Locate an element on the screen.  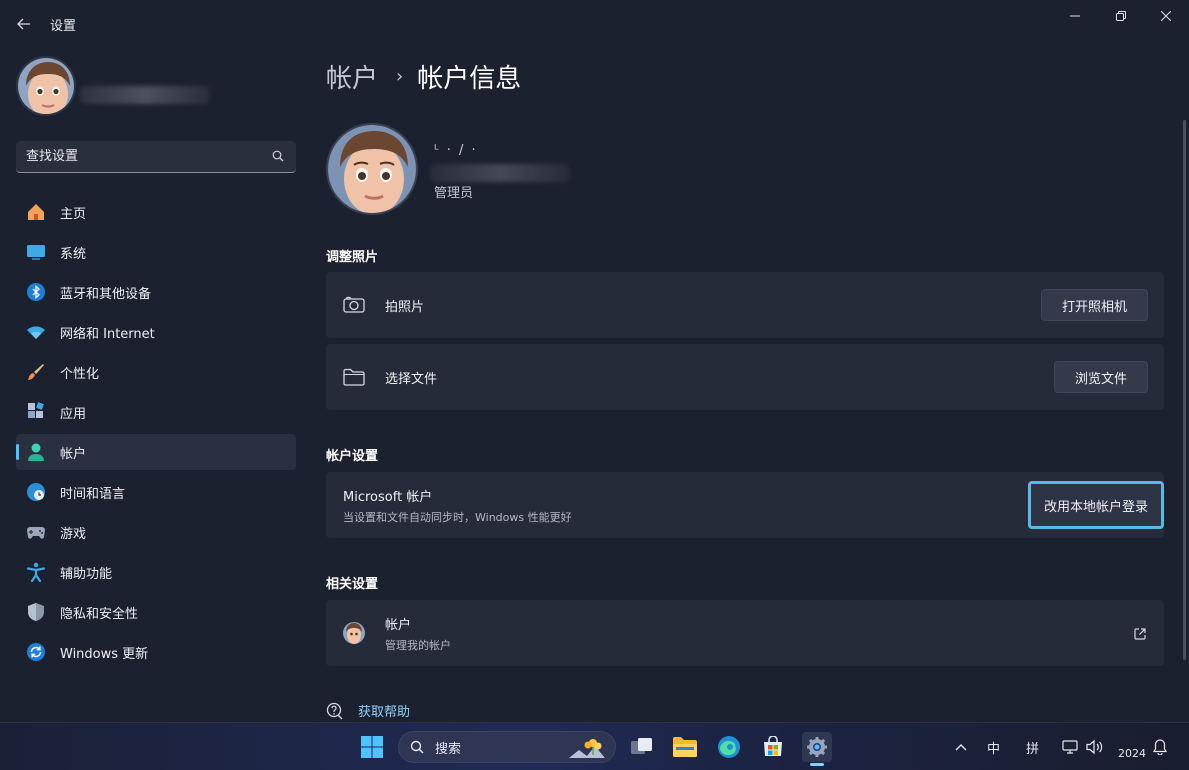
sidebar-item-label: 网络和 Internet is located at coordinates (107, 334).